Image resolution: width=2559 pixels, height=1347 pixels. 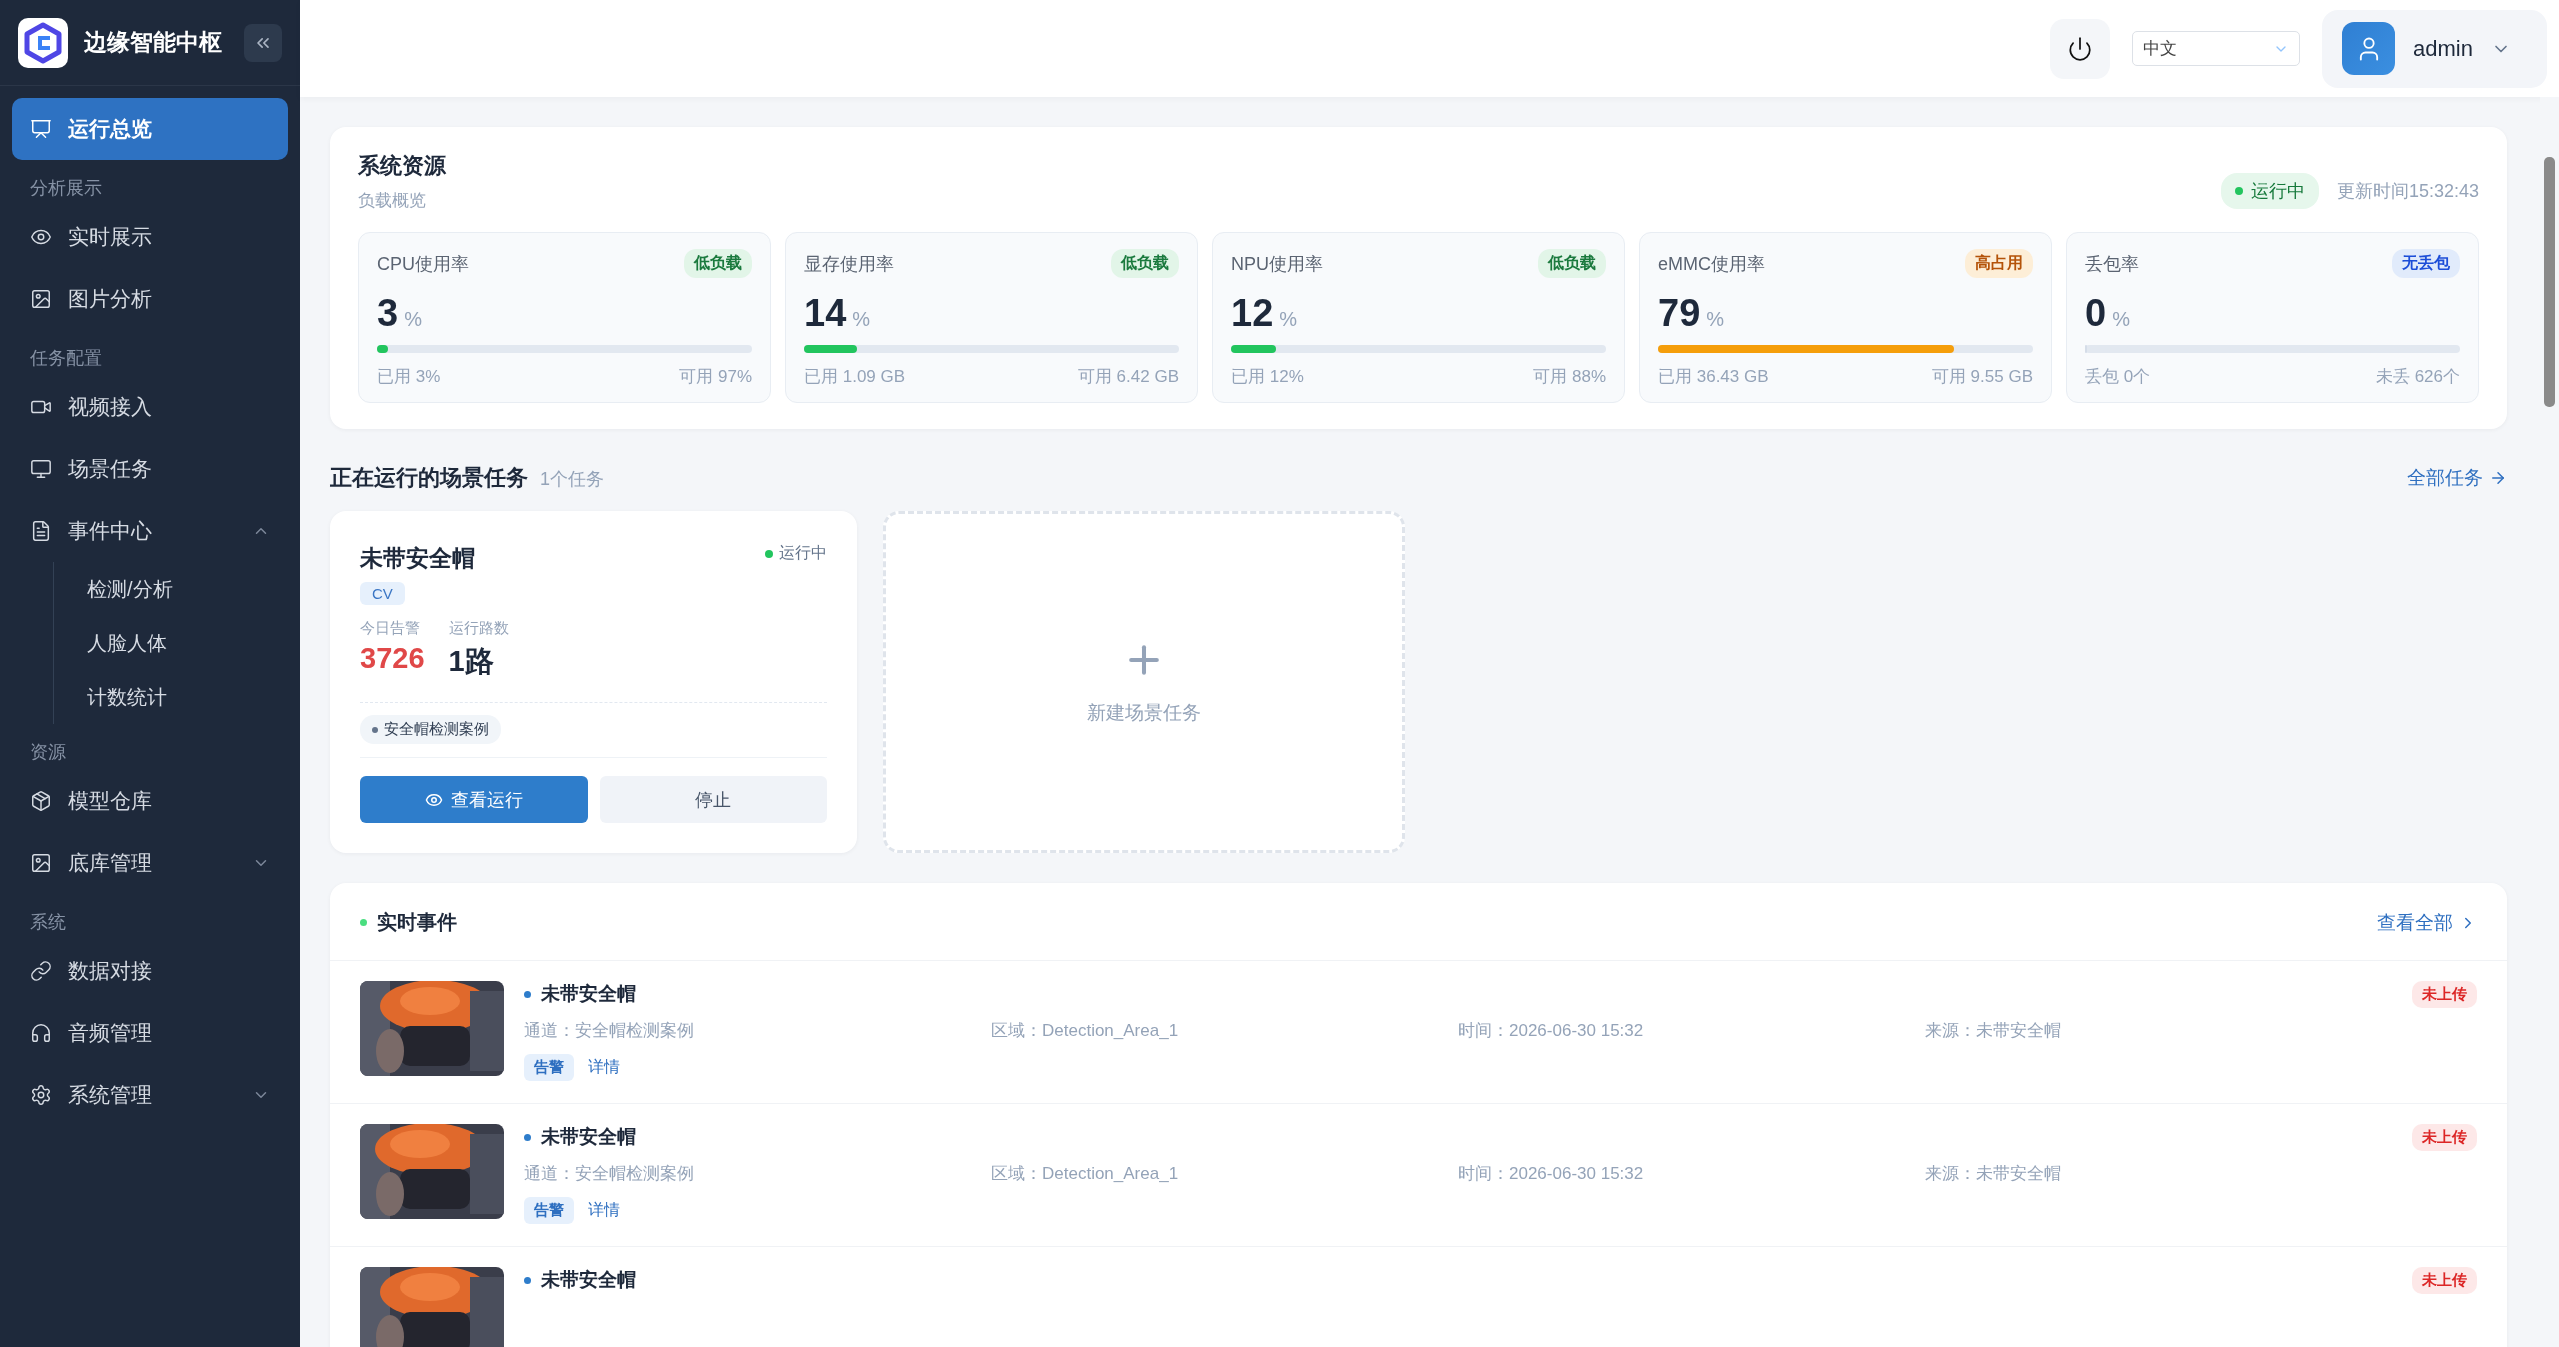 What do you see at coordinates (41, 469) in the screenshot?
I see `monitor-icon` at bounding box center [41, 469].